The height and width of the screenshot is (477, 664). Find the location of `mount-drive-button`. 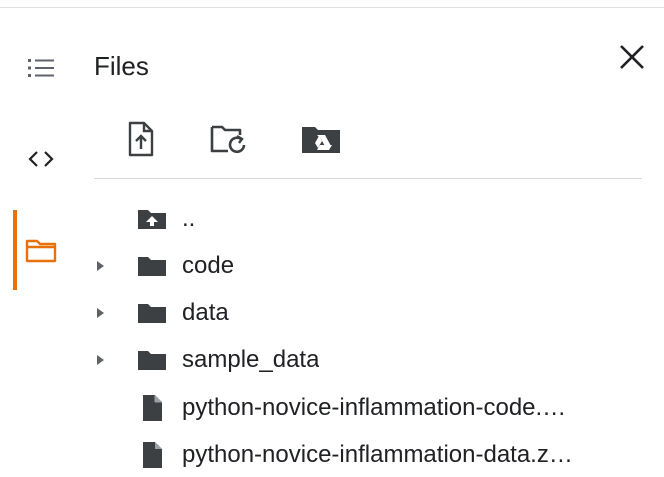

mount-drive-button is located at coordinates (321, 139).